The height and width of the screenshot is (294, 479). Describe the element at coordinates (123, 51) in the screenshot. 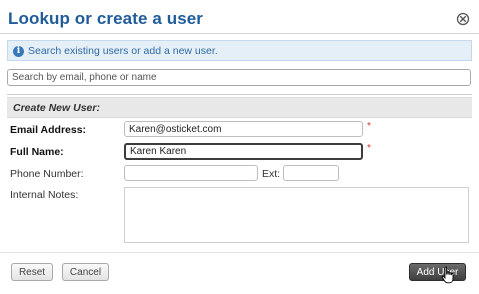

I see `info-text: Search existing users or add a new user.` at that location.